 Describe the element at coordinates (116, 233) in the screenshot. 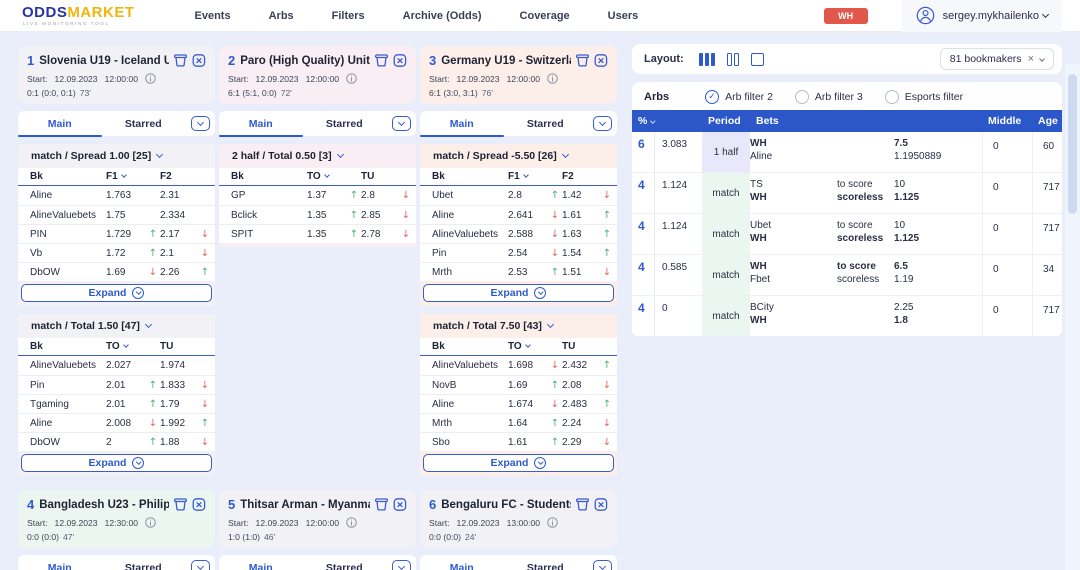

I see `odds-row: PIN 1.729 ↑ 2.17 ↓` at that location.